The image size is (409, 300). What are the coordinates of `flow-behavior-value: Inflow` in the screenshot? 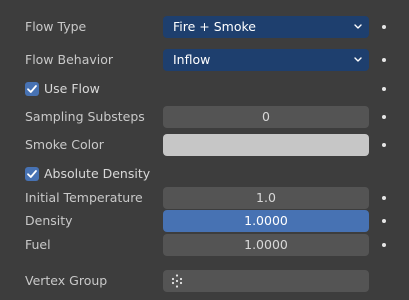 It's located at (192, 59).